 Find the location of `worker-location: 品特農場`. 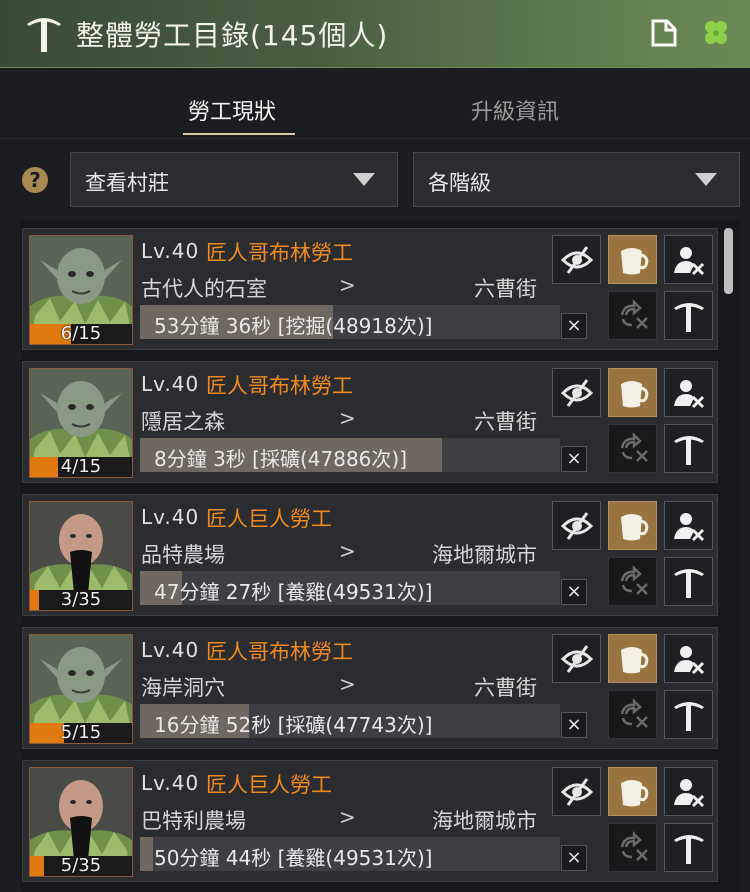

worker-location: 品特農場 is located at coordinates (183, 555).